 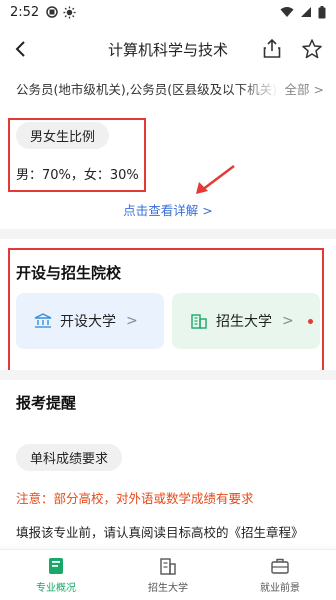 I want to click on bottom-nav: 专业概况 招生大学 就业前景, so click(x=168, y=574).